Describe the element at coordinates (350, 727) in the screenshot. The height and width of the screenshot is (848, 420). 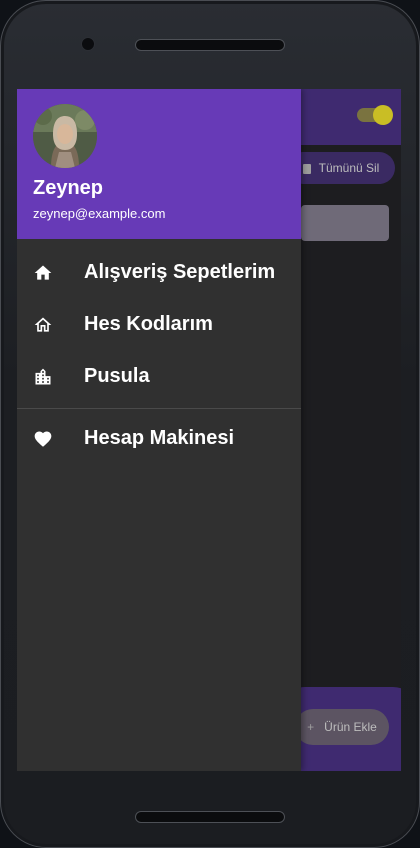
I see `add-product-label: Ürün Ekle` at that location.